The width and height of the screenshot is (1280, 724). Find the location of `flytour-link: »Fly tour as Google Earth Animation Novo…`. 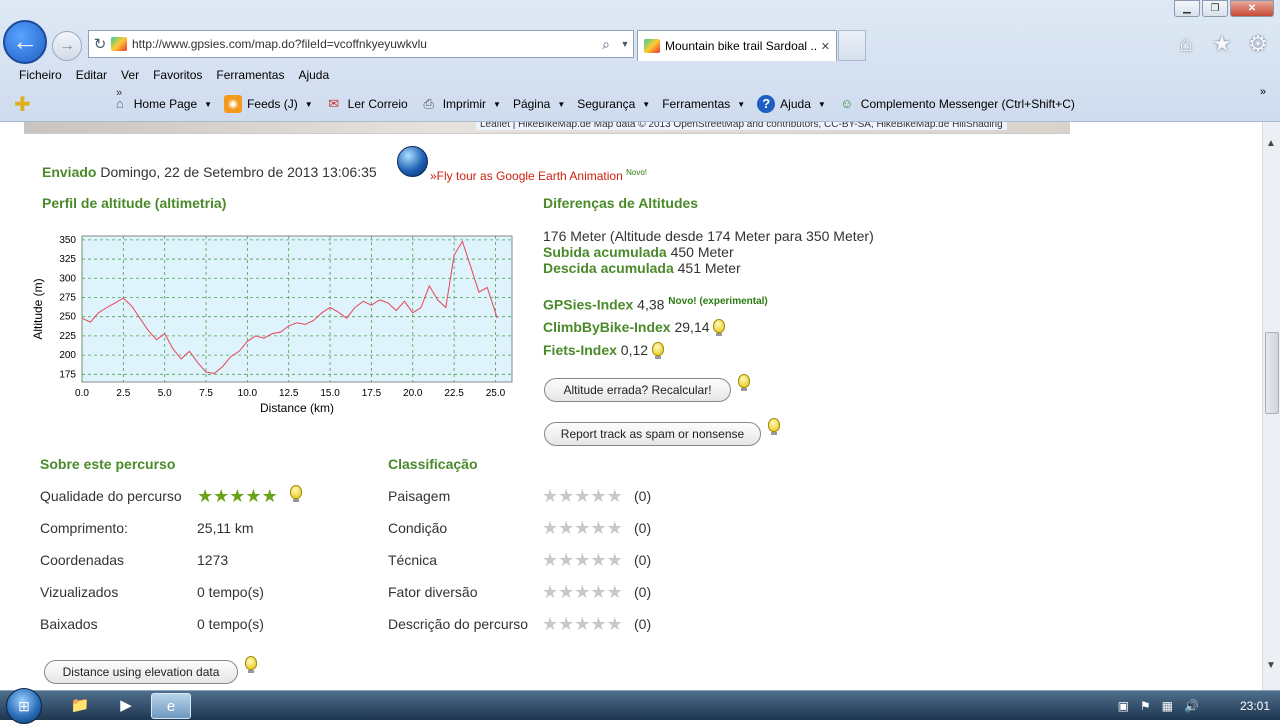

flytour-link: »Fly tour as Google Earth Animation Novo… is located at coordinates (538, 175).